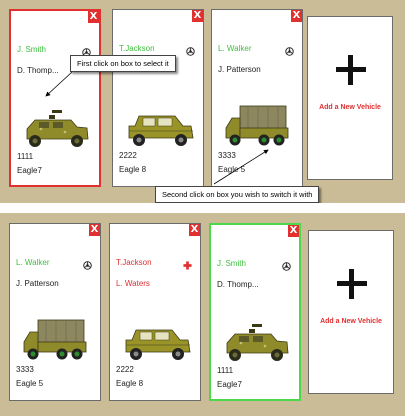 The image size is (405, 416). I want to click on partner-name: L. Waters, so click(133, 283).